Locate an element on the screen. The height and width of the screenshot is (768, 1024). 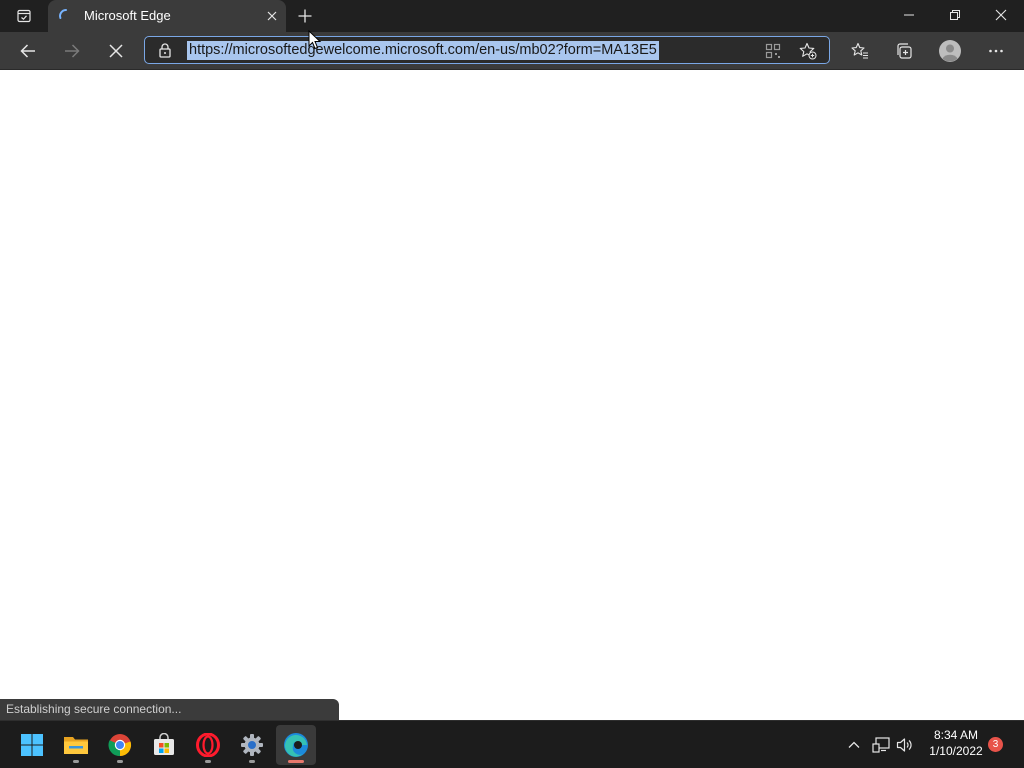
clock-date: 1/10/2022 is located at coordinates (956, 751).